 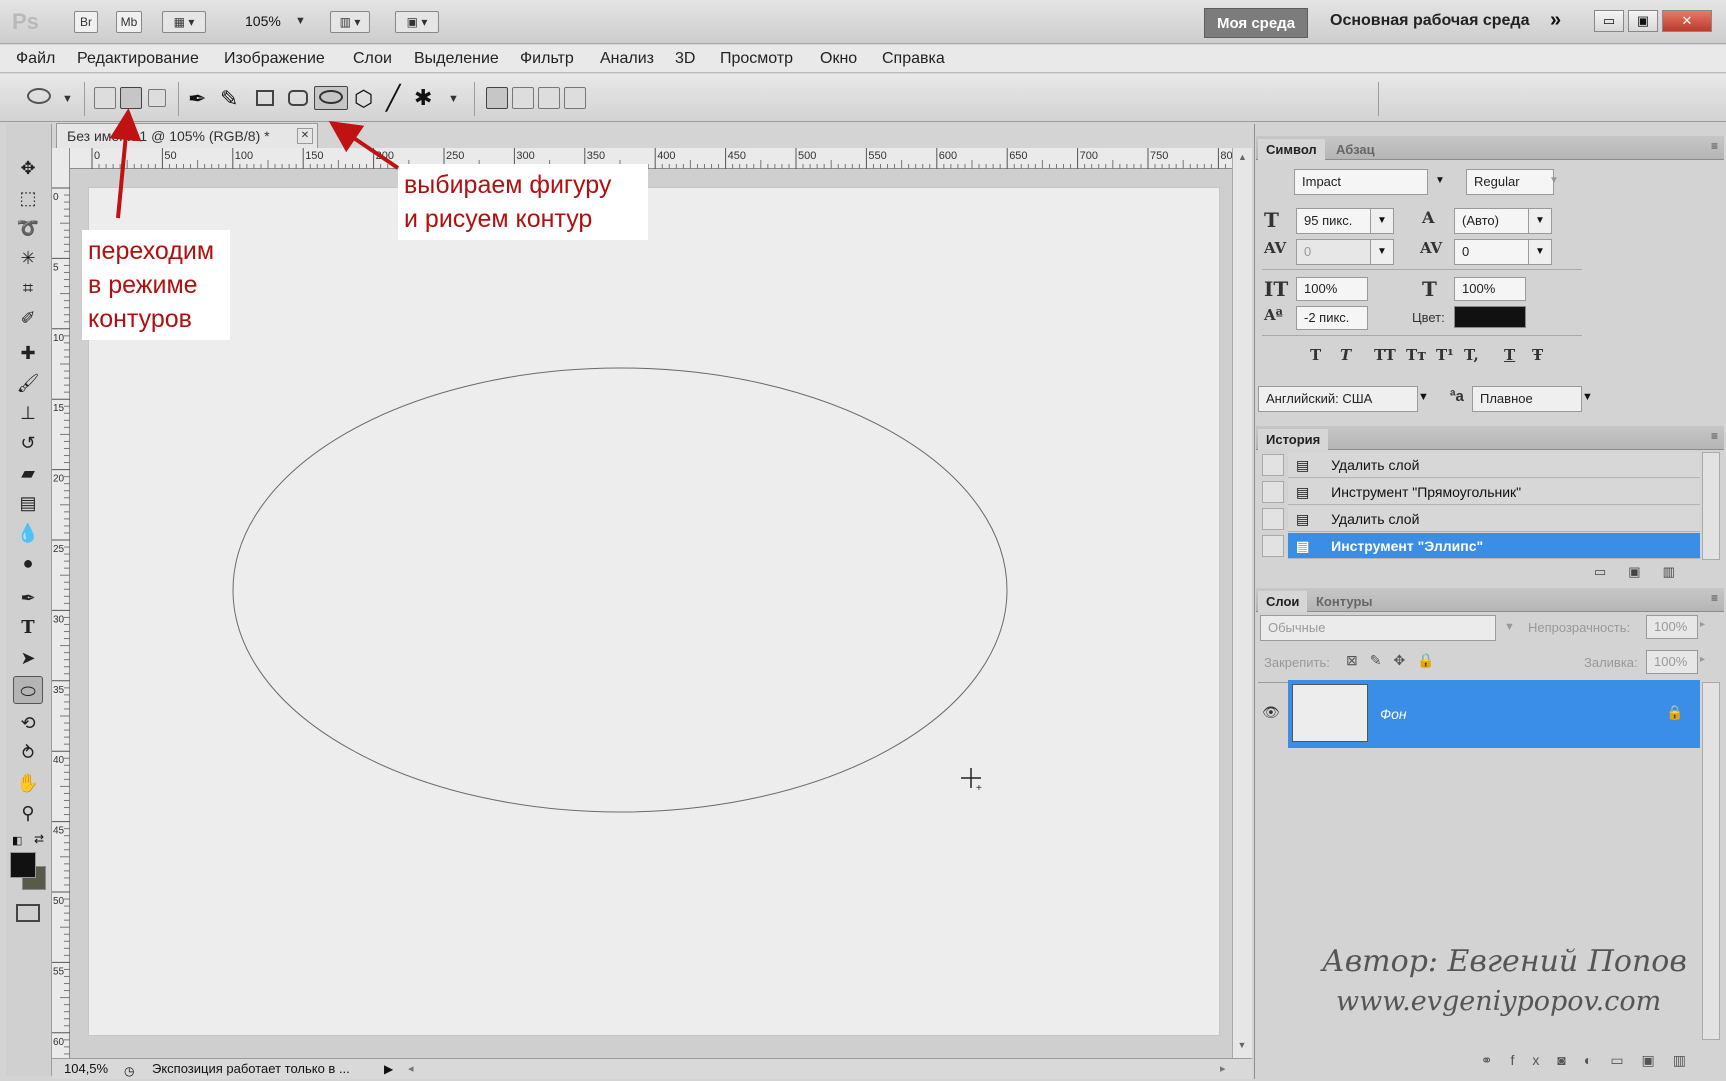 I want to click on document-tab: Без имени-1 @ 105% (RGB/8) * ✕, so click(x=187, y=136).